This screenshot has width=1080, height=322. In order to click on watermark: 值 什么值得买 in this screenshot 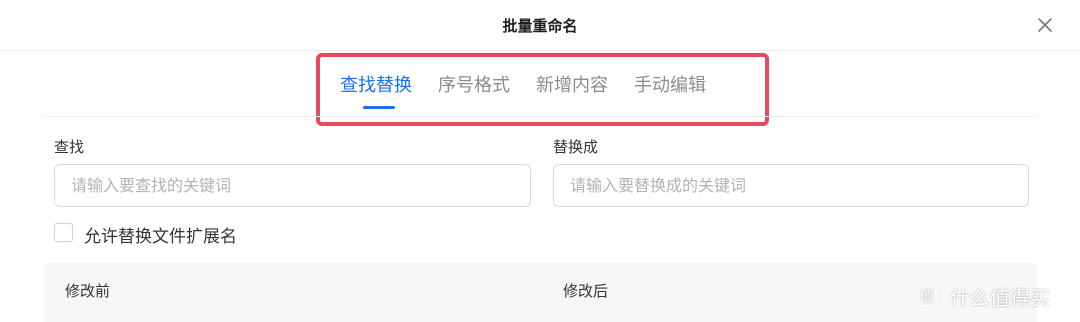, I will do `click(981, 296)`.